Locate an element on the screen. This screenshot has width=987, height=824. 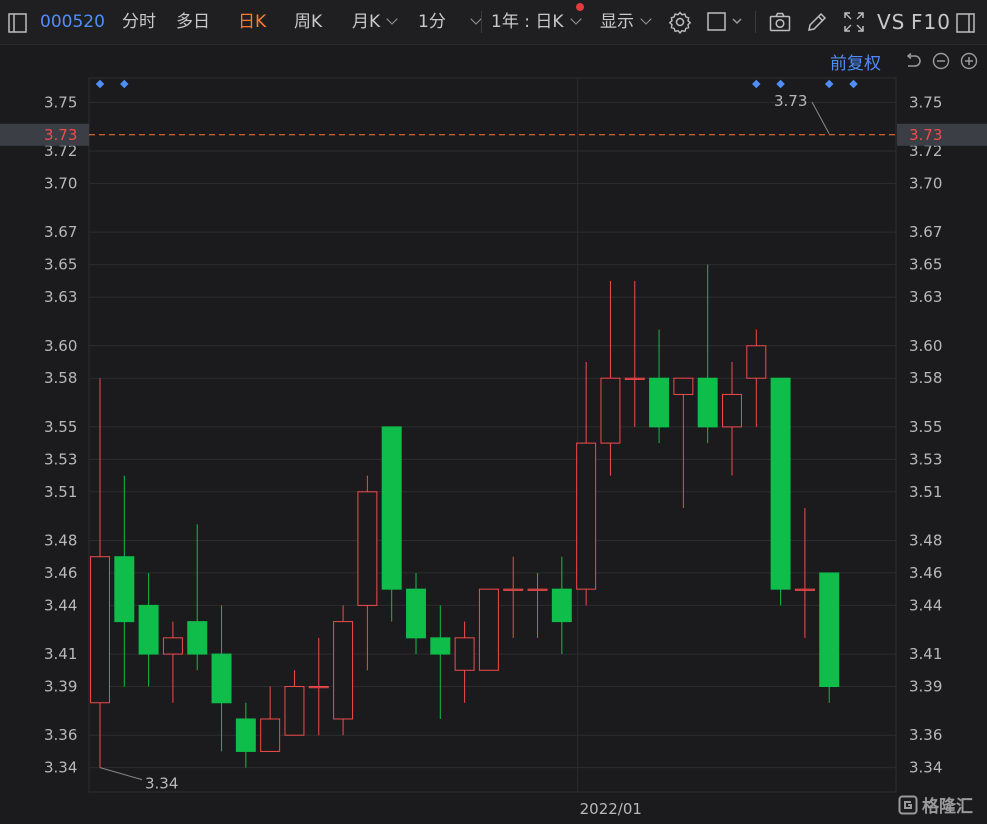
watermark-text: 格隆汇 is located at coordinates (947, 807).